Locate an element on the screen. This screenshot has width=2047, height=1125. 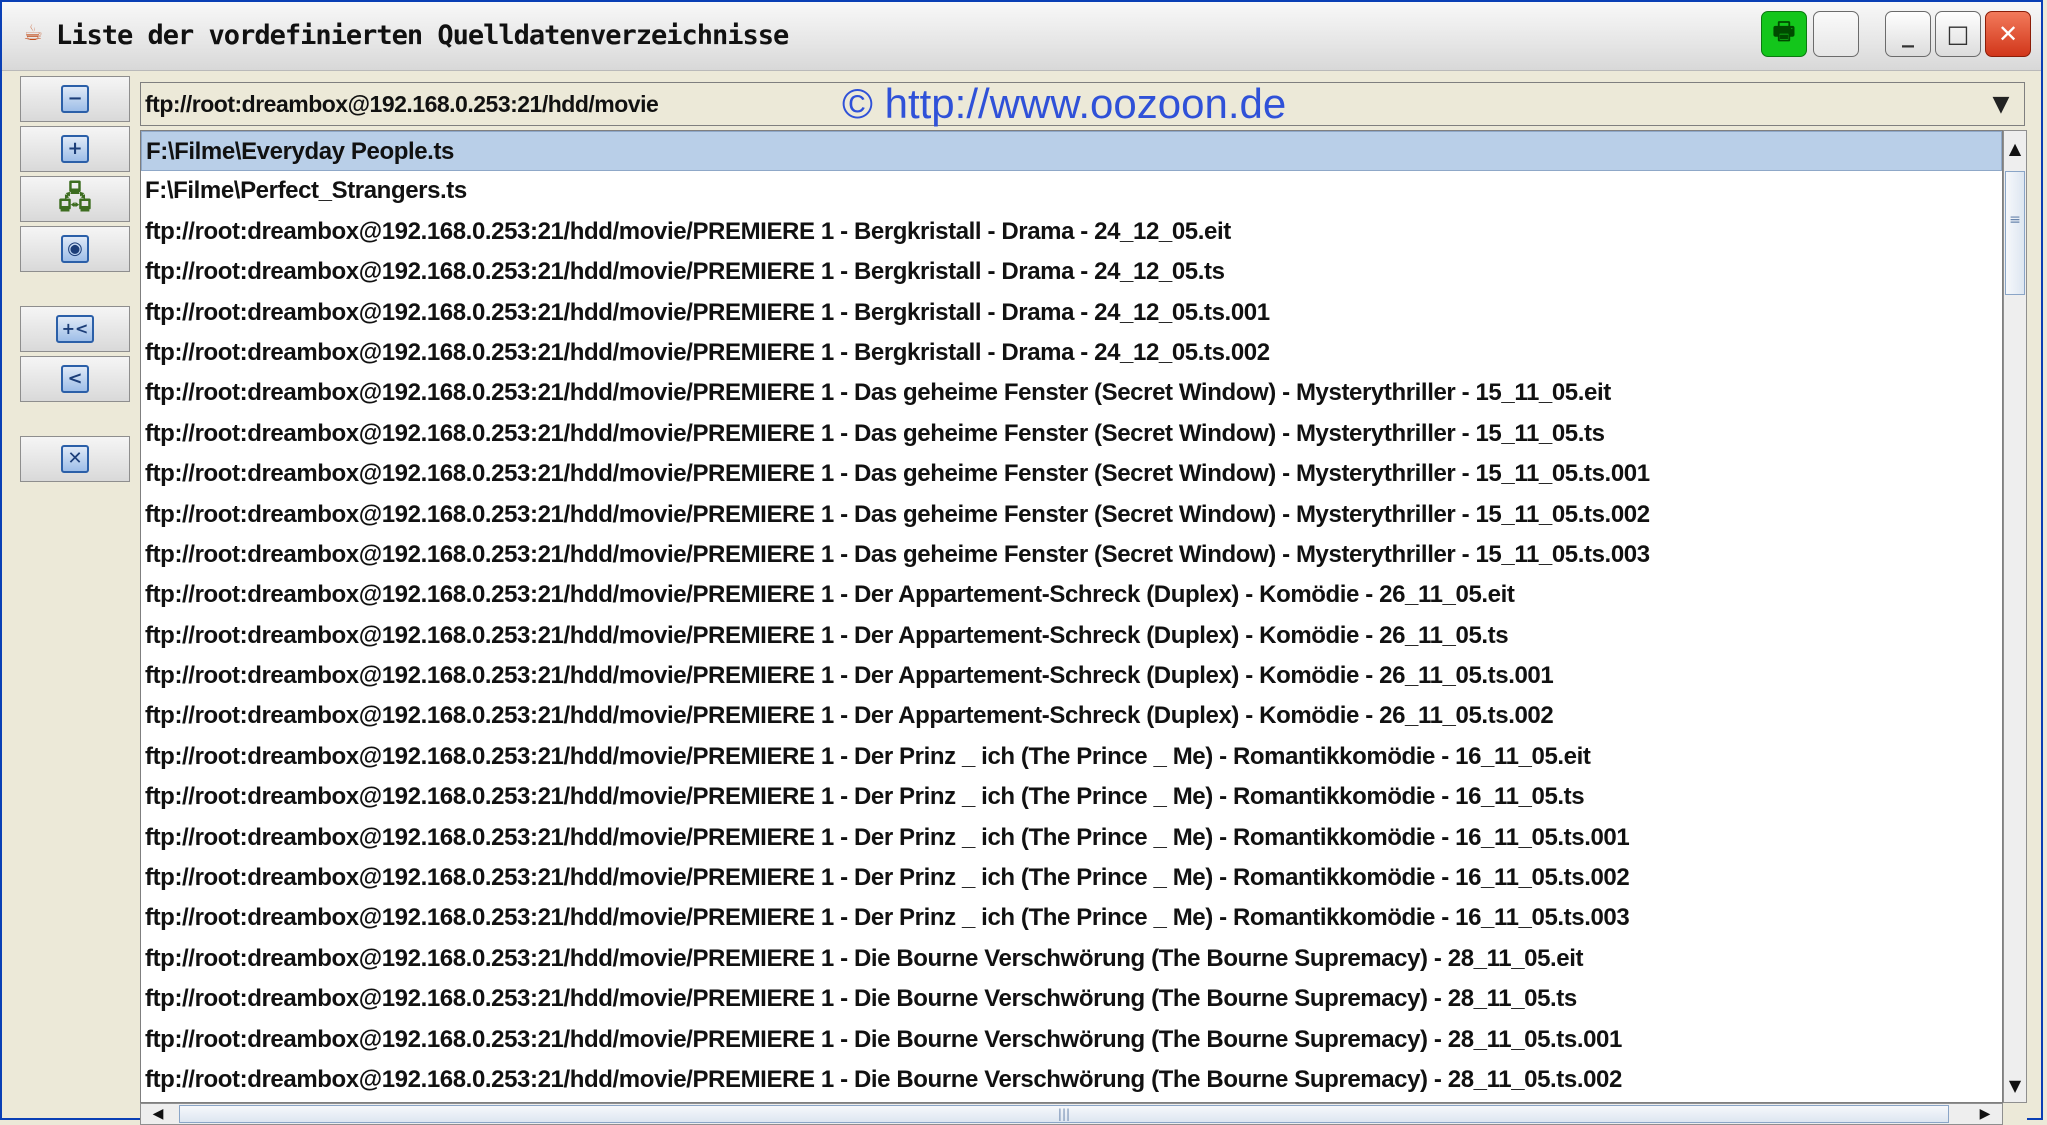
minimize-button: _ is located at coordinates (1908, 34).